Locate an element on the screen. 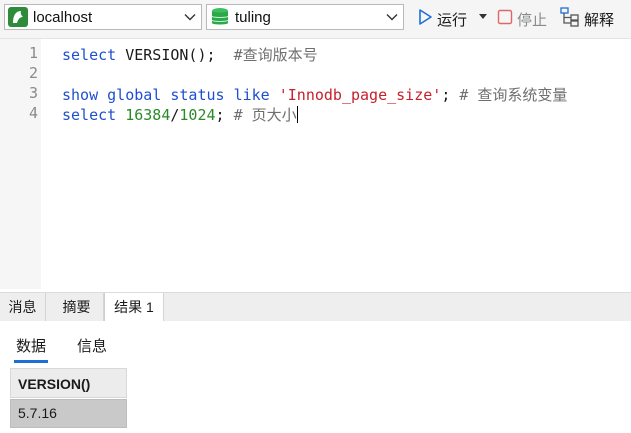 Image resolution: width=631 pixels, height=433 pixels. line-number: 2 is located at coordinates (33, 73).